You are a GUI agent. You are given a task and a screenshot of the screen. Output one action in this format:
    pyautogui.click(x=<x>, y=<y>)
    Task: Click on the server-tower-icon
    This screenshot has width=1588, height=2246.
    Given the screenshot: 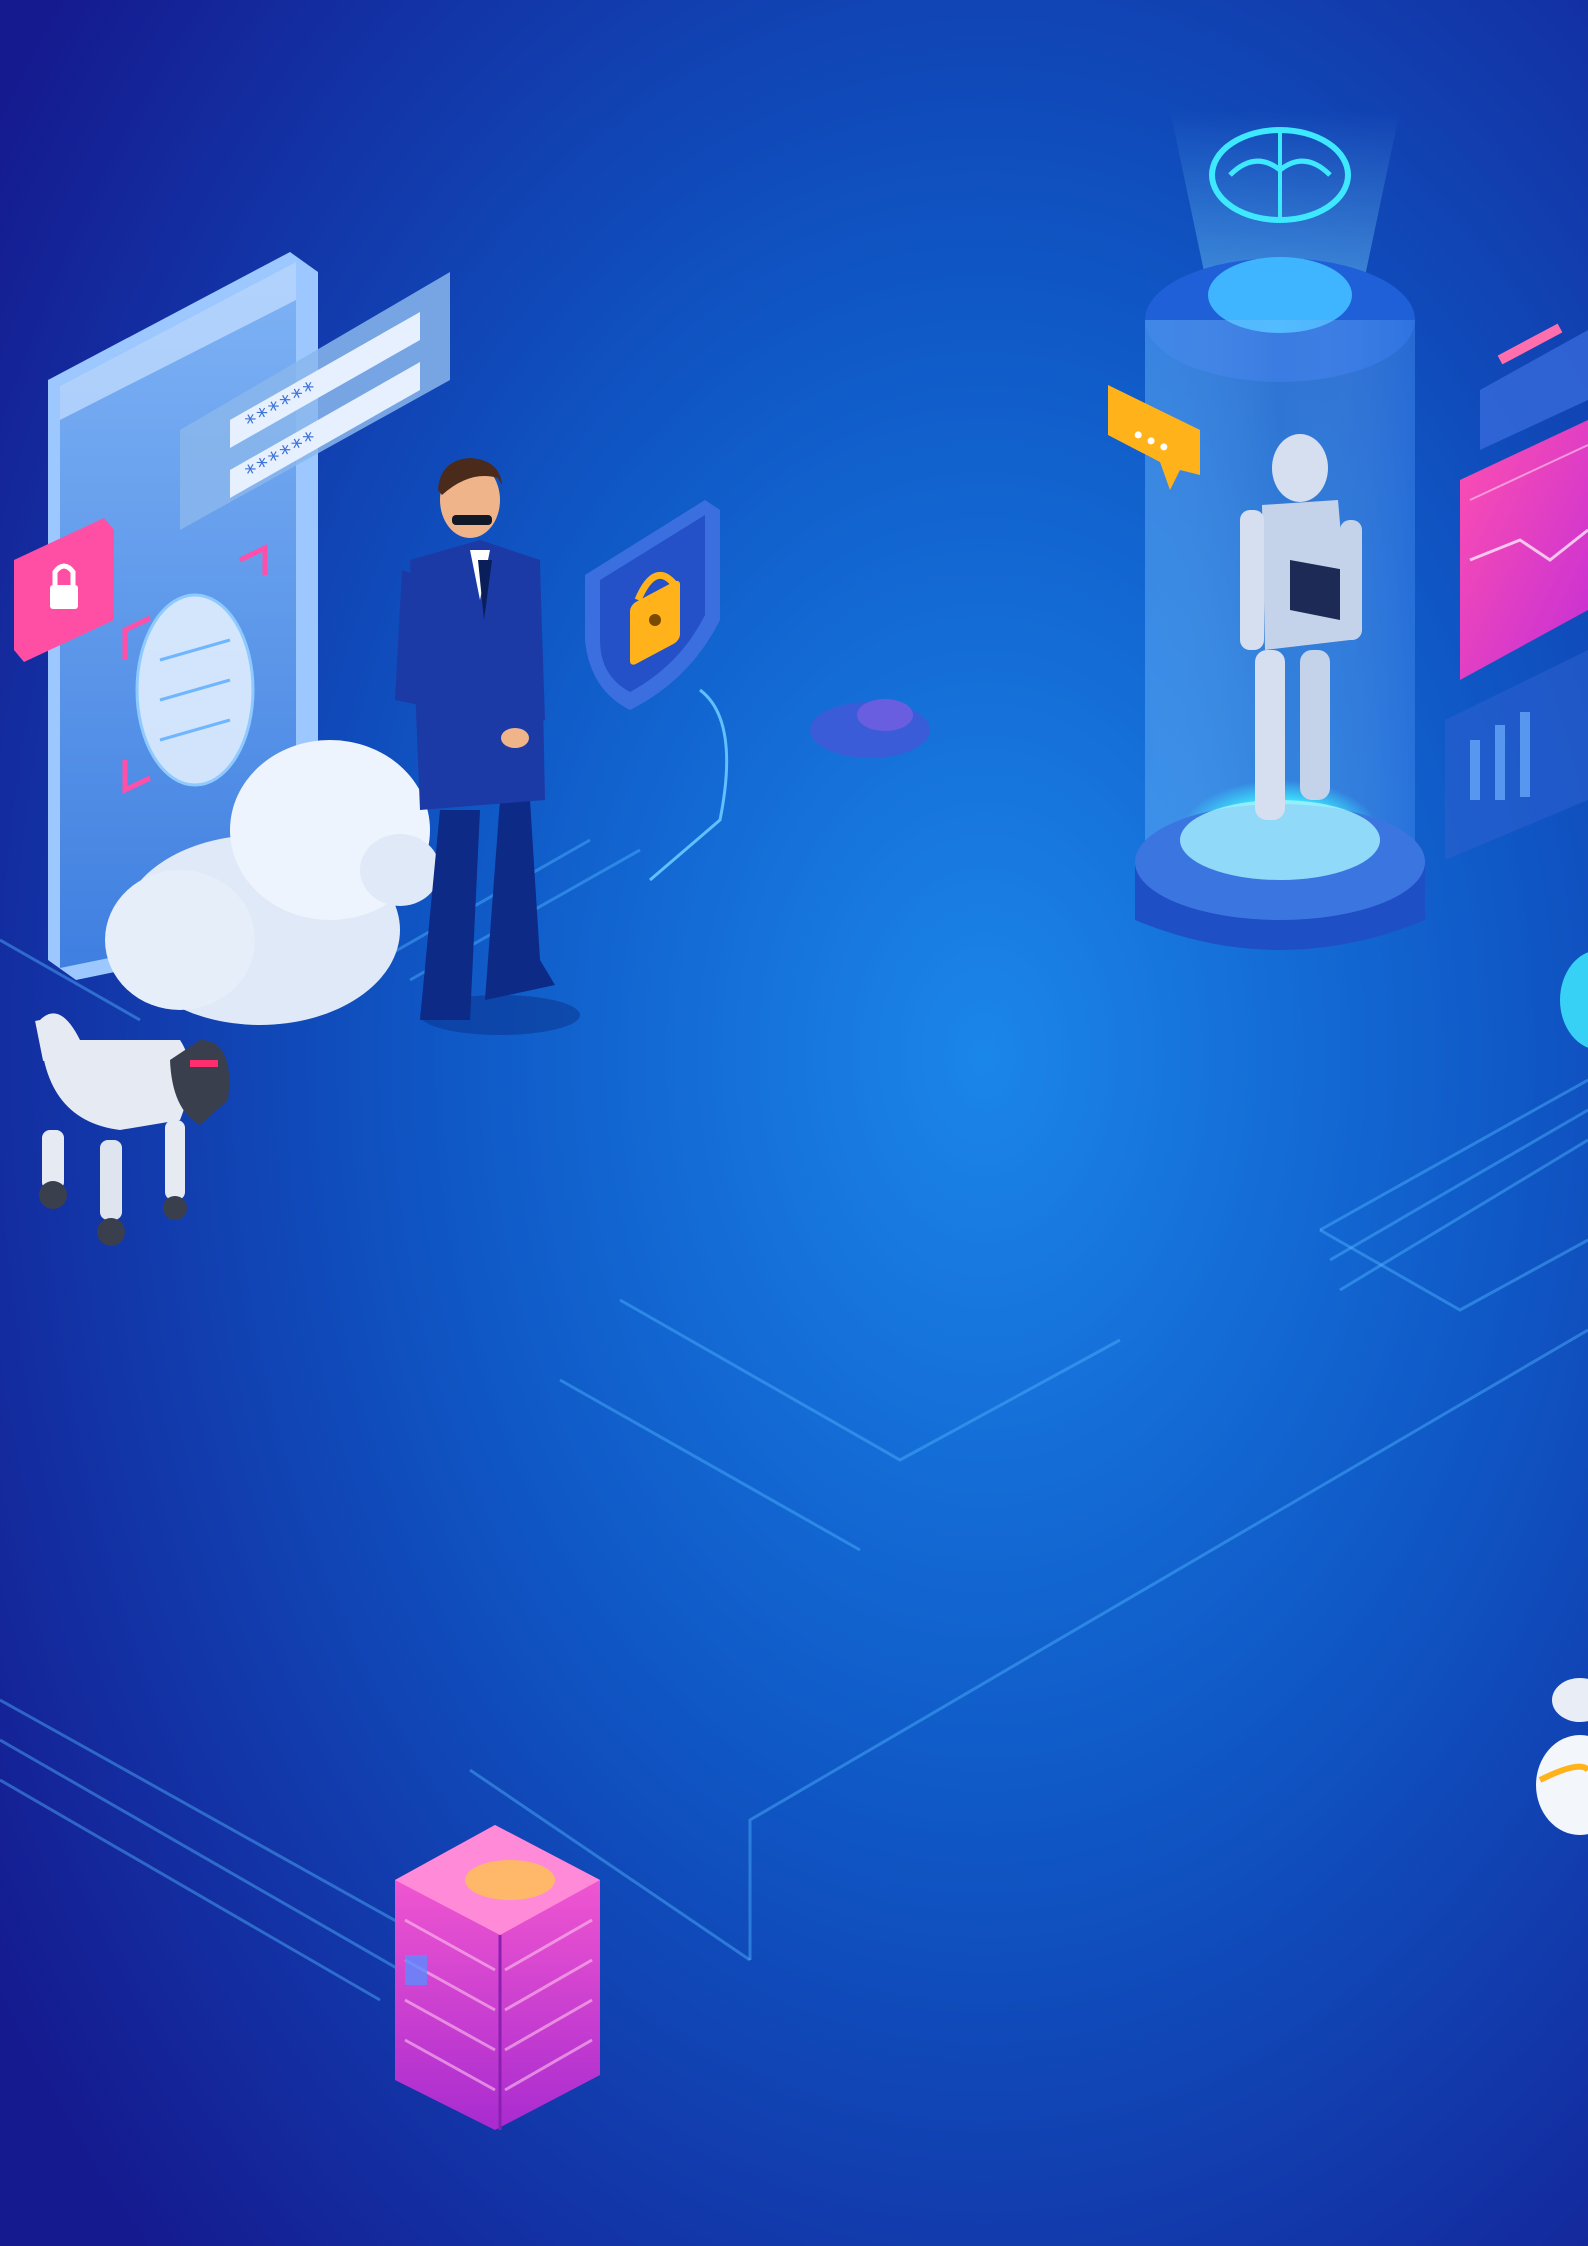 What is the action you would take?
    pyautogui.click(x=497, y=1977)
    